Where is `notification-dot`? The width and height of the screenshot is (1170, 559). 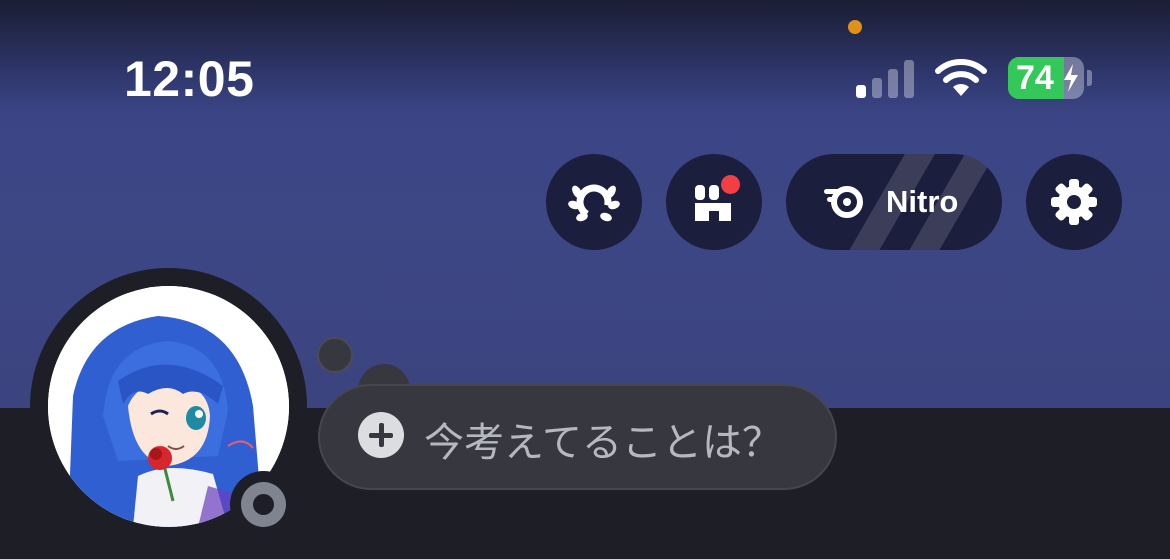 notification-dot is located at coordinates (730, 184).